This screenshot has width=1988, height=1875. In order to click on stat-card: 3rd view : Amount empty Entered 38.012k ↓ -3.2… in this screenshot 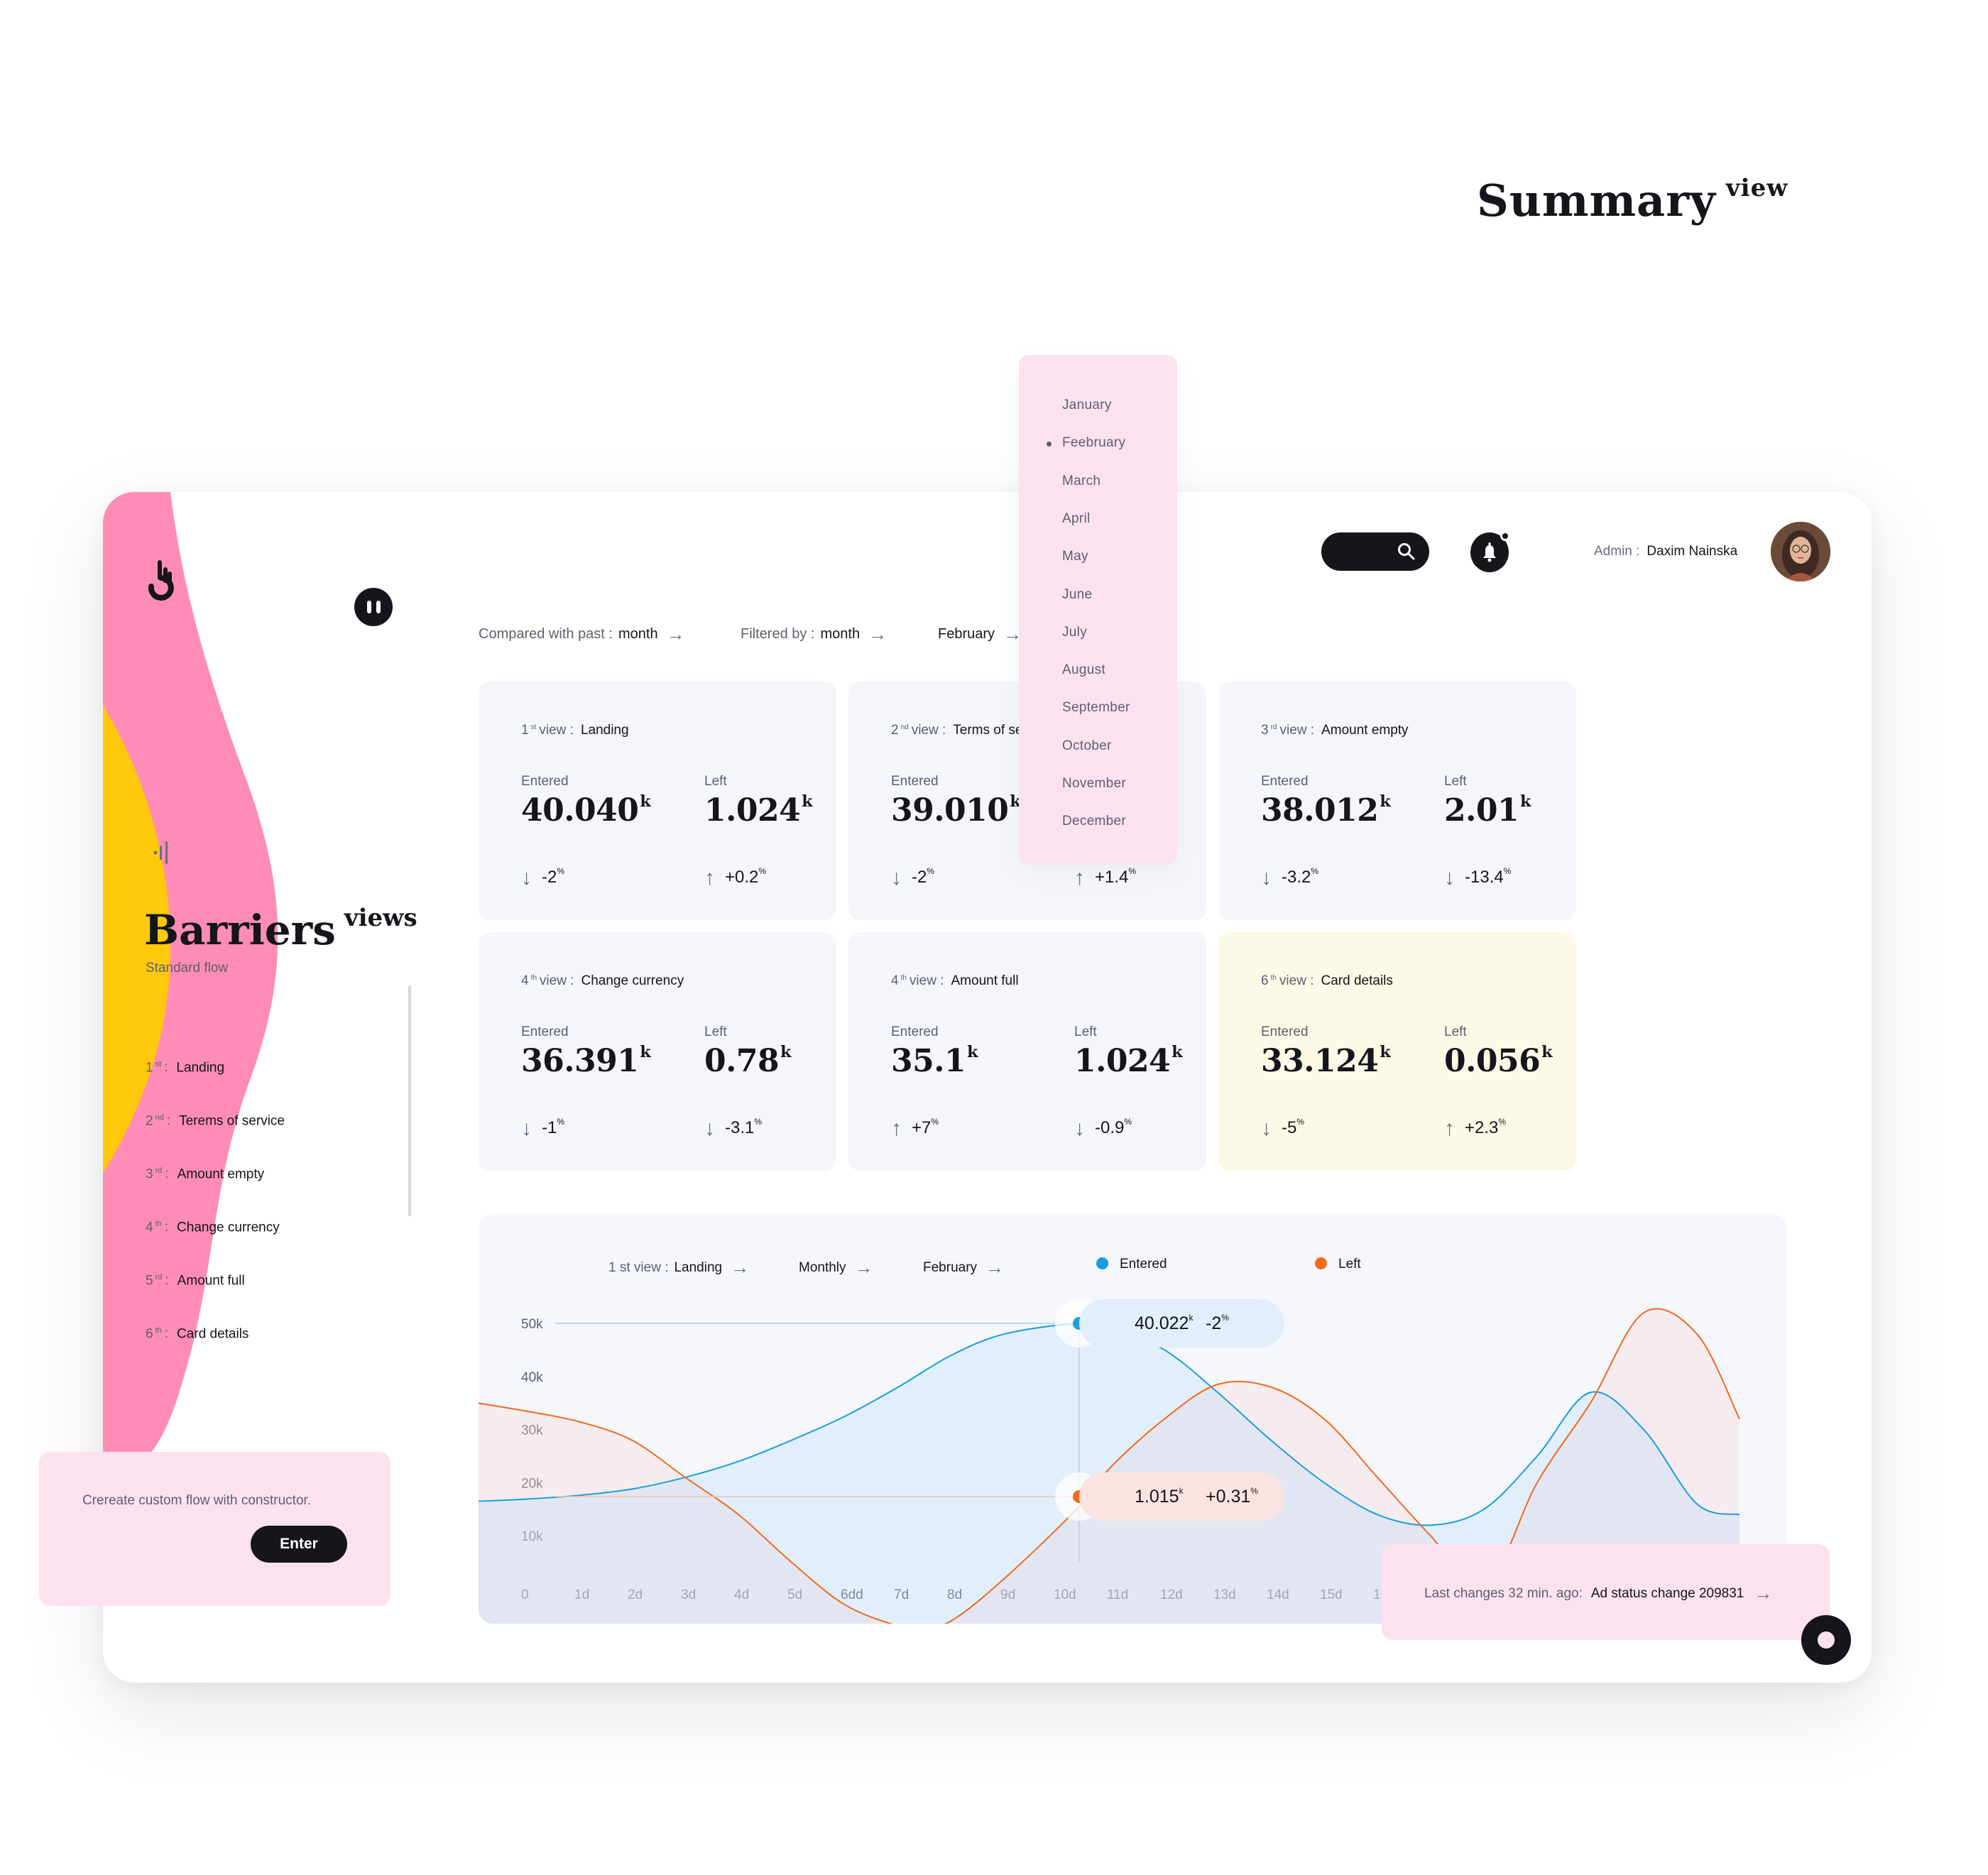, I will do `click(1397, 801)`.